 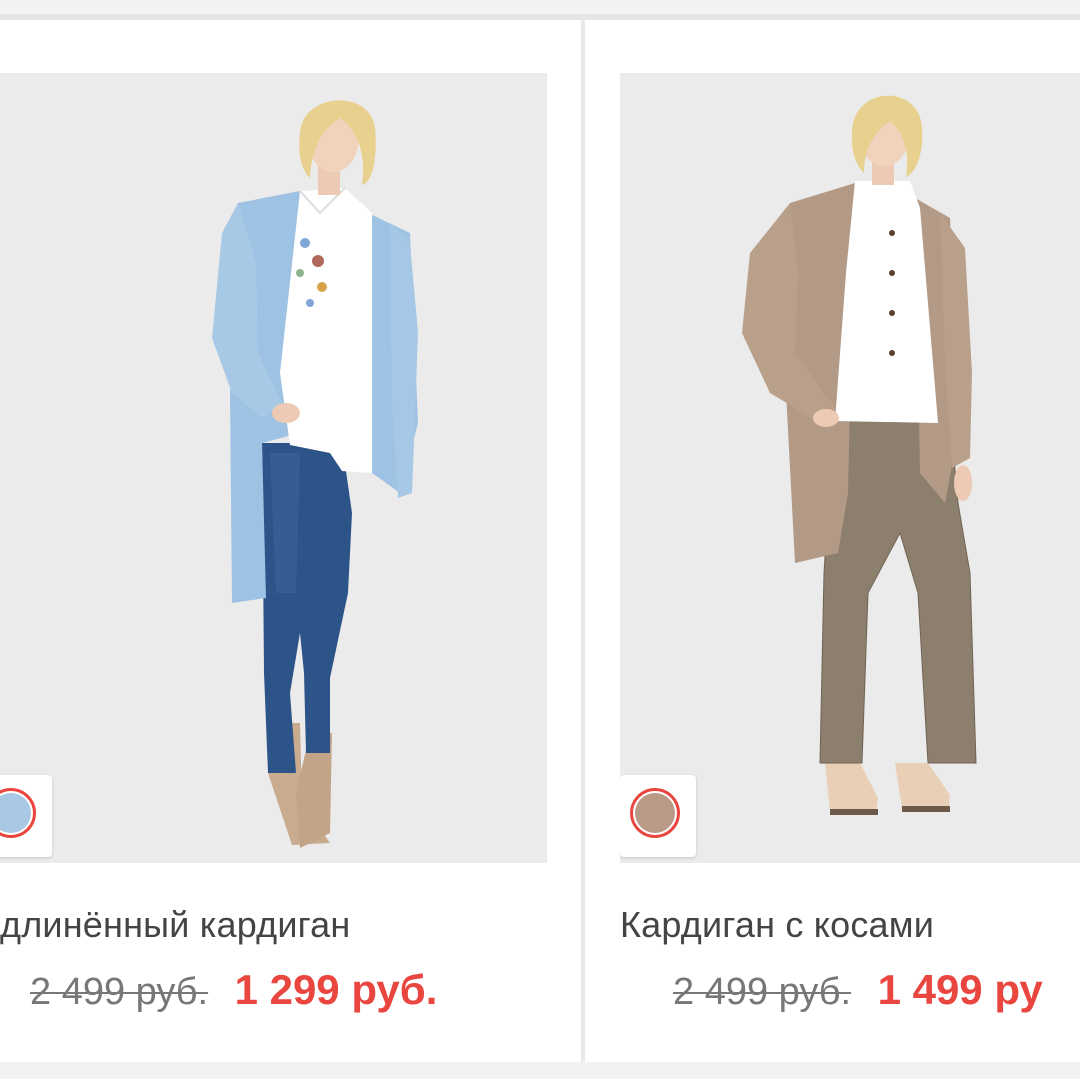 I want to click on sale-price-2: 1 499 ру, so click(x=960, y=989).